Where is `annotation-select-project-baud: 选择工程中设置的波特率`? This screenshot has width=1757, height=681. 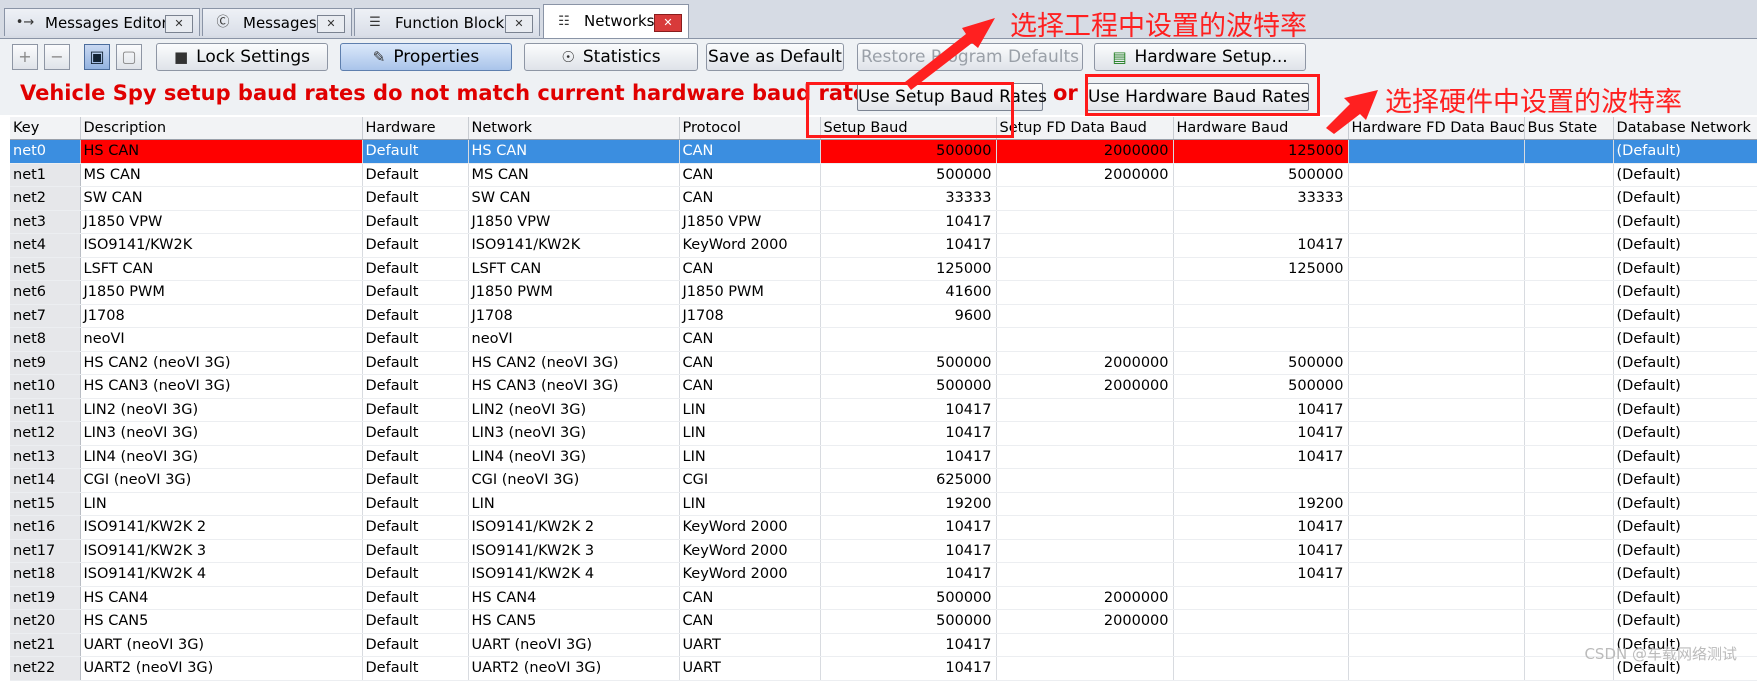
annotation-select-project-baud: 选择工程中设置的波特率 is located at coordinates (1158, 26).